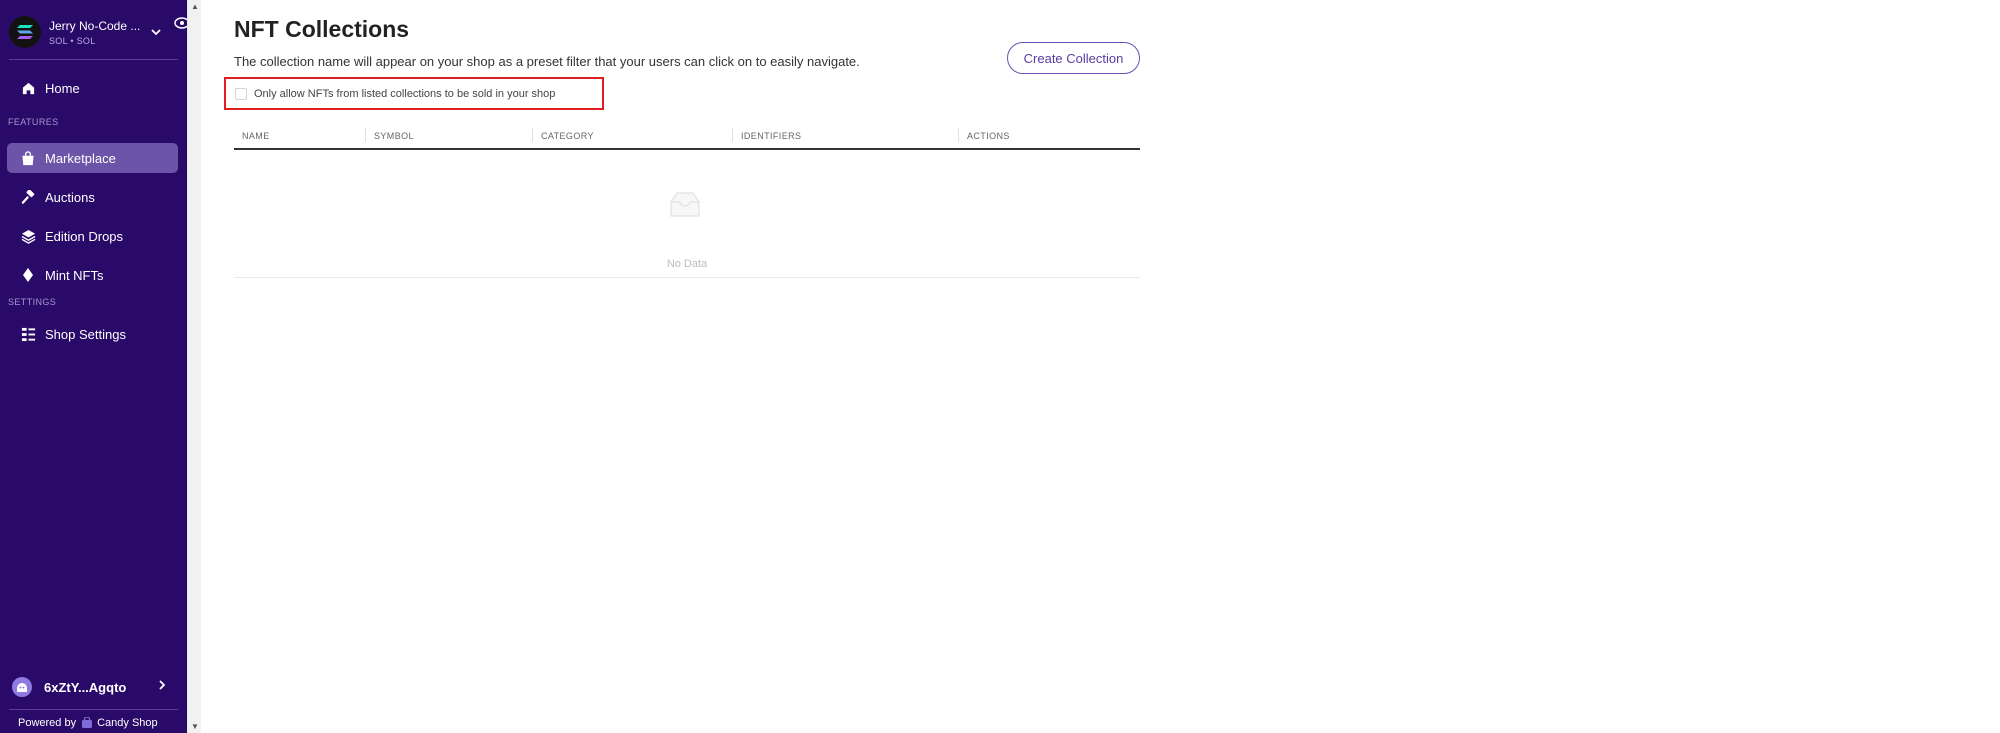 The width and height of the screenshot is (2000, 733). Describe the element at coordinates (33, 122) in the screenshot. I see `section-label-features: FEATURES` at that location.